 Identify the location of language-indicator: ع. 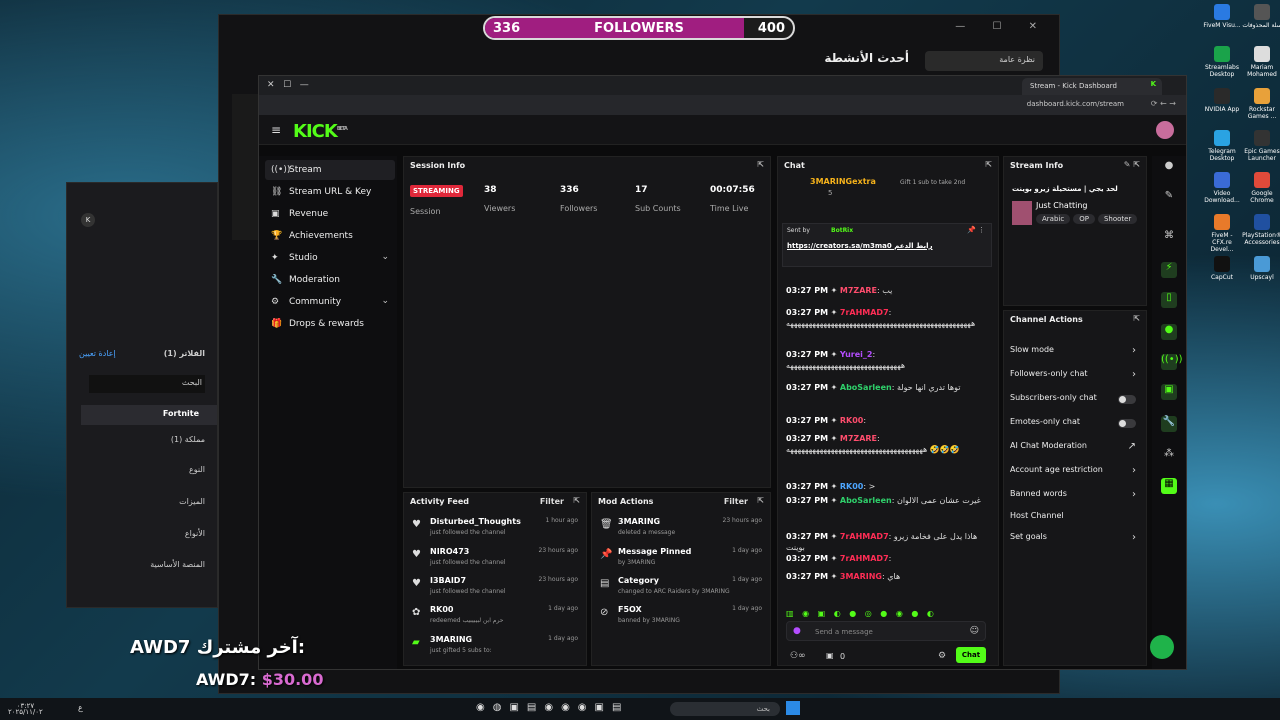
(80, 707).